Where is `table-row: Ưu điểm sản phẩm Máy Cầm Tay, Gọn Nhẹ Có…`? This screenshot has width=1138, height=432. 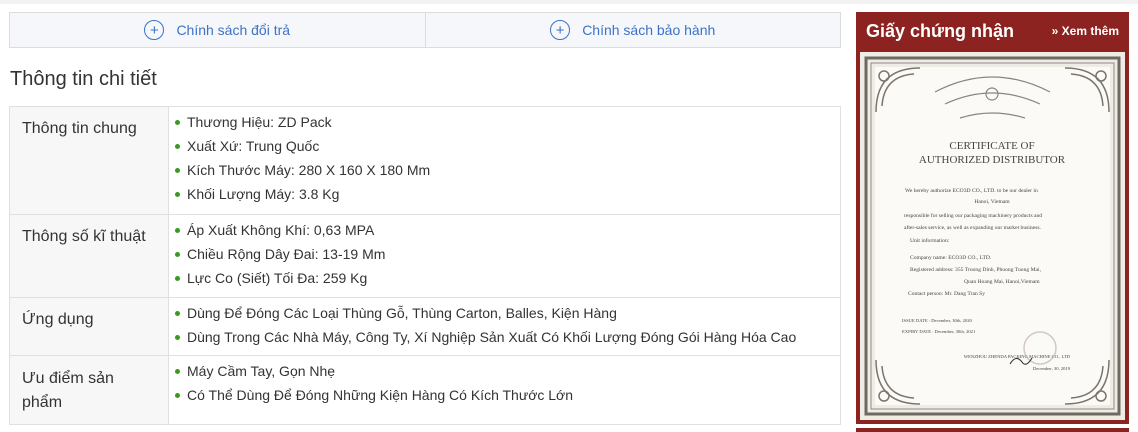
table-row: Ưu điểm sản phẩm Máy Cầm Tay, Gọn Nhẹ Có… is located at coordinates (425, 390).